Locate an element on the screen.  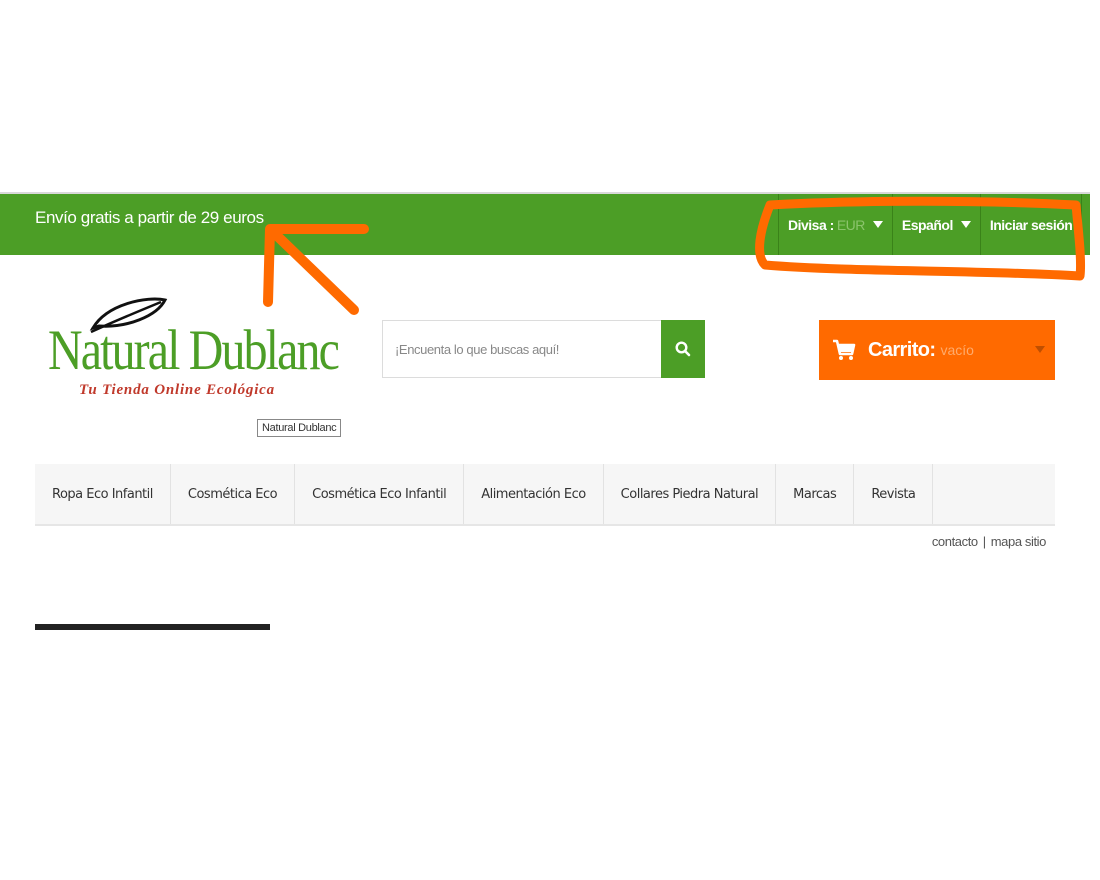
nav-item-cosmetica-eco-infantil: Cosmética Eco Infantil is located at coordinates (380, 494).